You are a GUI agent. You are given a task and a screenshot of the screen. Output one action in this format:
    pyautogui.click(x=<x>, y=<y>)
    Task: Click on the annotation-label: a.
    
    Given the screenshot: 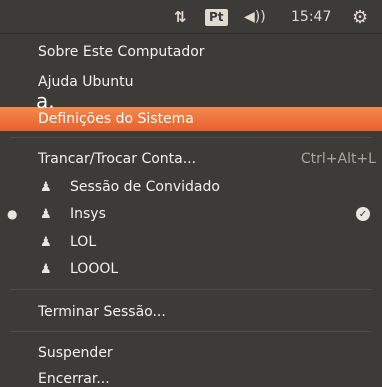 What is the action you would take?
    pyautogui.click(x=45, y=101)
    